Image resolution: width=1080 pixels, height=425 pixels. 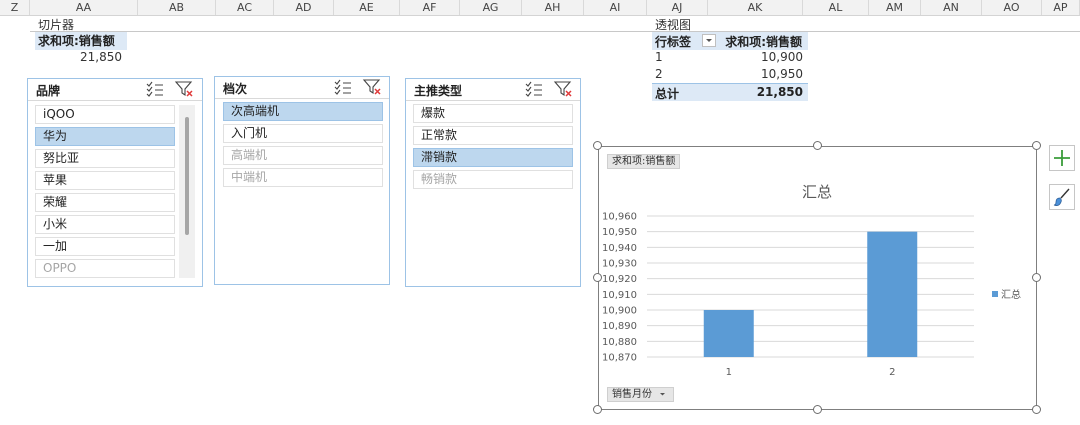 What do you see at coordinates (751, 57) in the screenshot?
I see `pivot-row-1-value: 10,900` at bounding box center [751, 57].